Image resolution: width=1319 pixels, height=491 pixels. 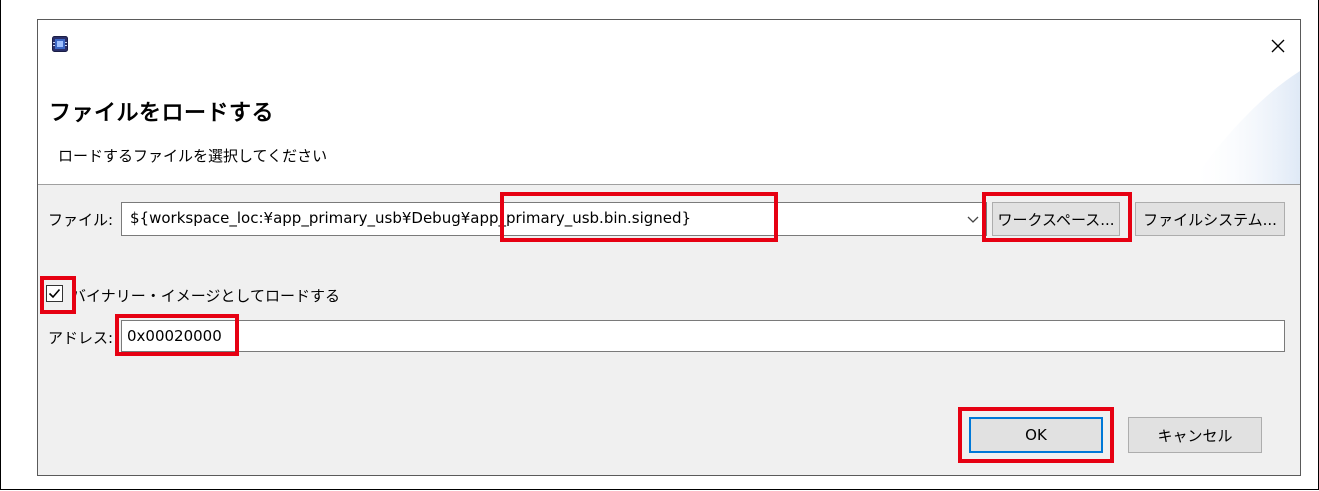 I want to click on address-input: 0x00020000, so click(x=703, y=336).